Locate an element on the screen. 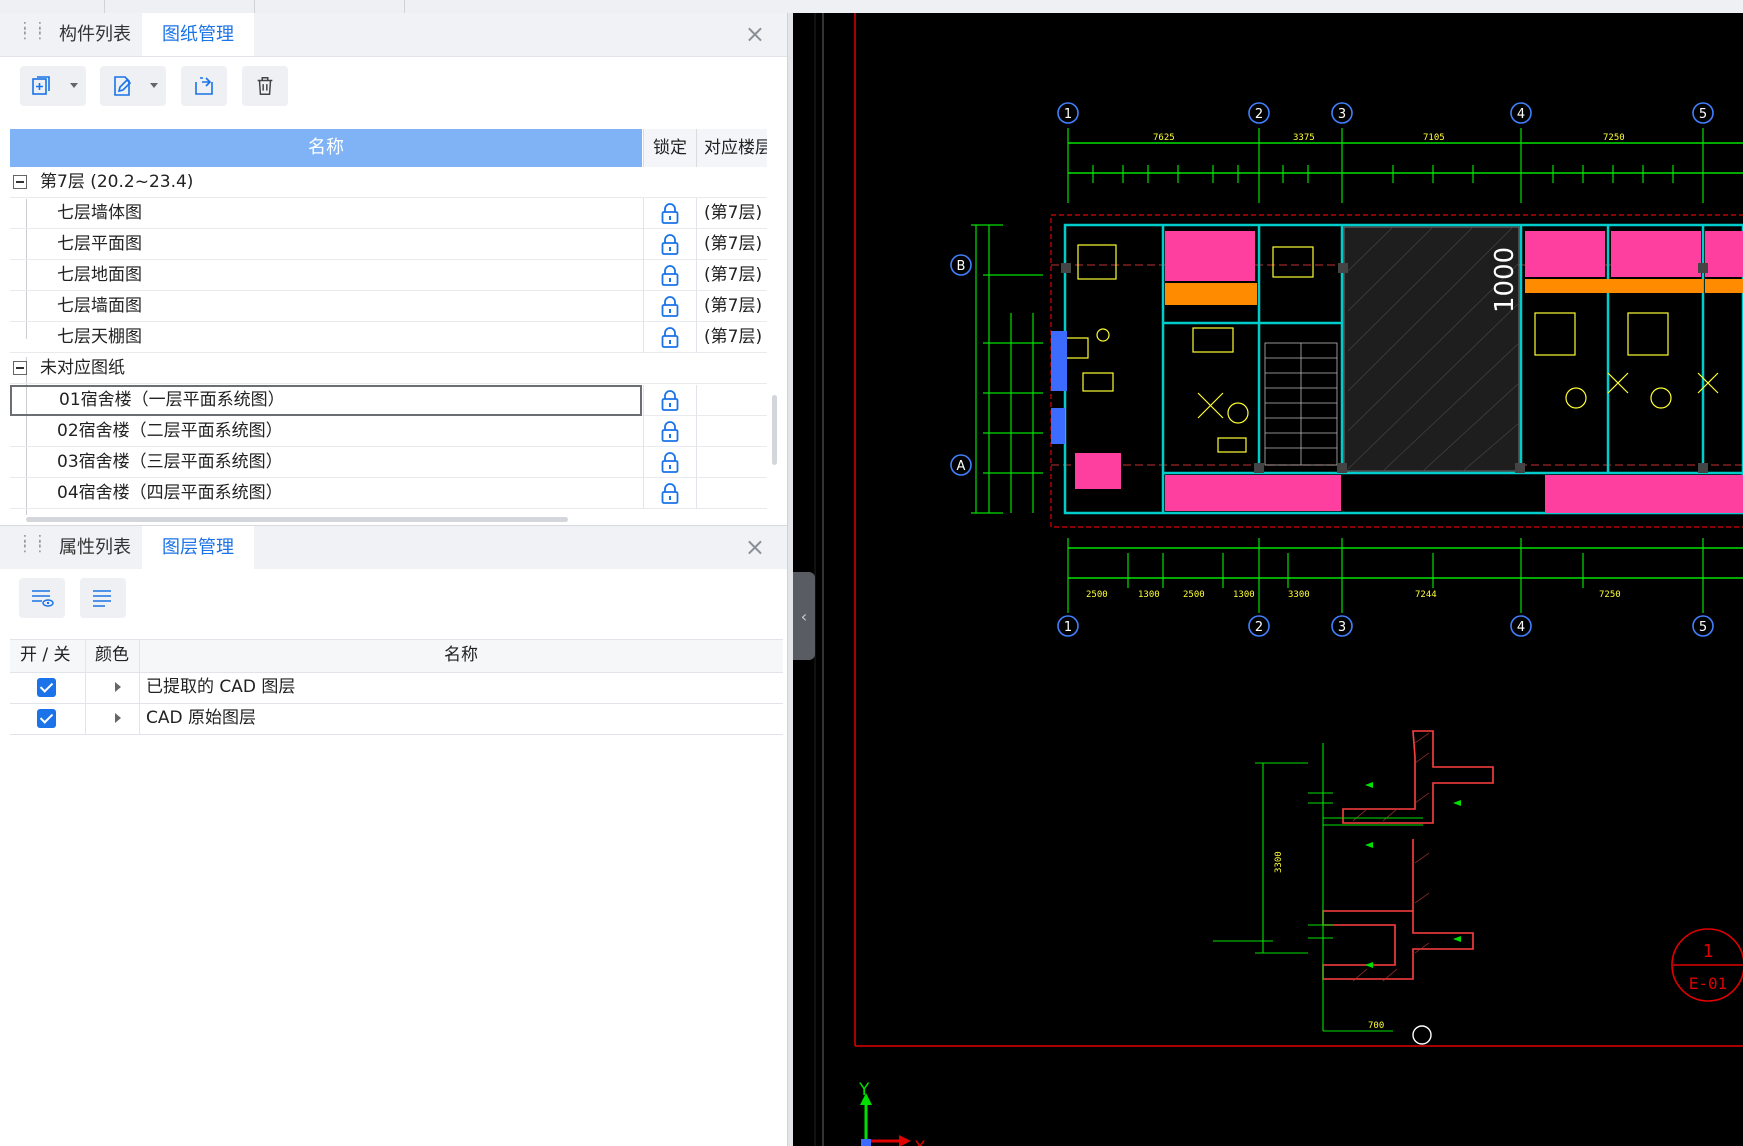 This screenshot has width=1743, height=1146. detail-dimension: 3300 is located at coordinates (1279, 862).